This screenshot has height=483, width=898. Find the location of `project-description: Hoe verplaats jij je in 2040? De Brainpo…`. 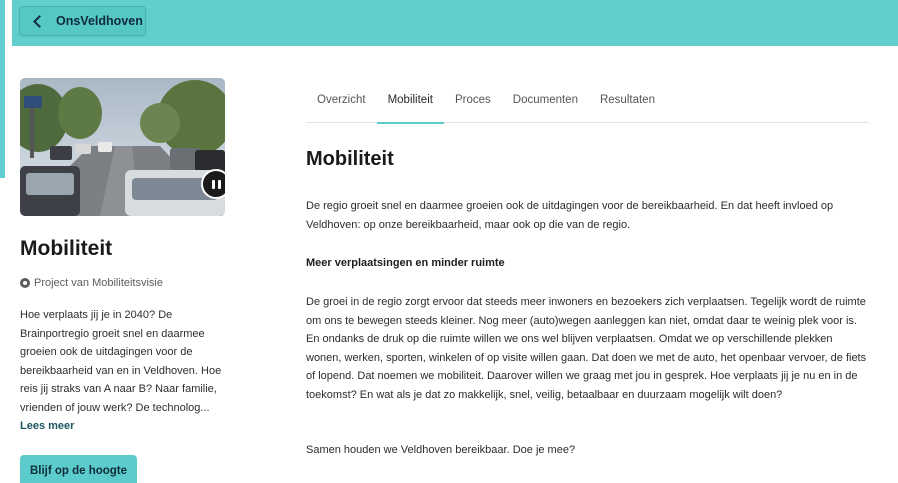

project-description: Hoe verplaats jij je in 2040? De Brainpo… is located at coordinates (125, 371).